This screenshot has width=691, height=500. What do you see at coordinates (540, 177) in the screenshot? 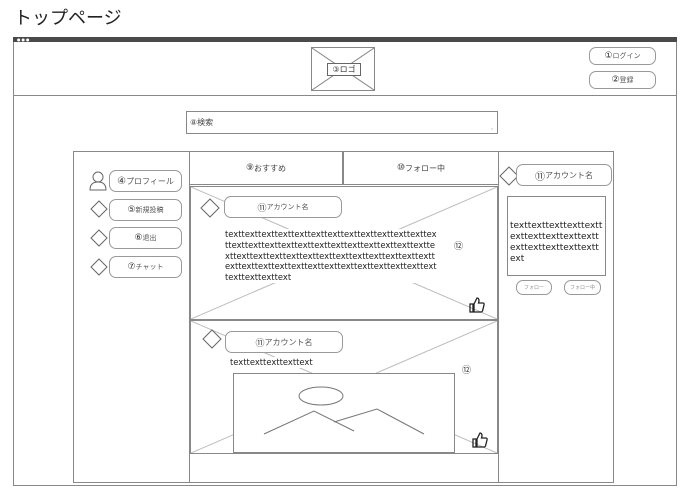
I see `right-account-number: ⑪` at bounding box center [540, 177].